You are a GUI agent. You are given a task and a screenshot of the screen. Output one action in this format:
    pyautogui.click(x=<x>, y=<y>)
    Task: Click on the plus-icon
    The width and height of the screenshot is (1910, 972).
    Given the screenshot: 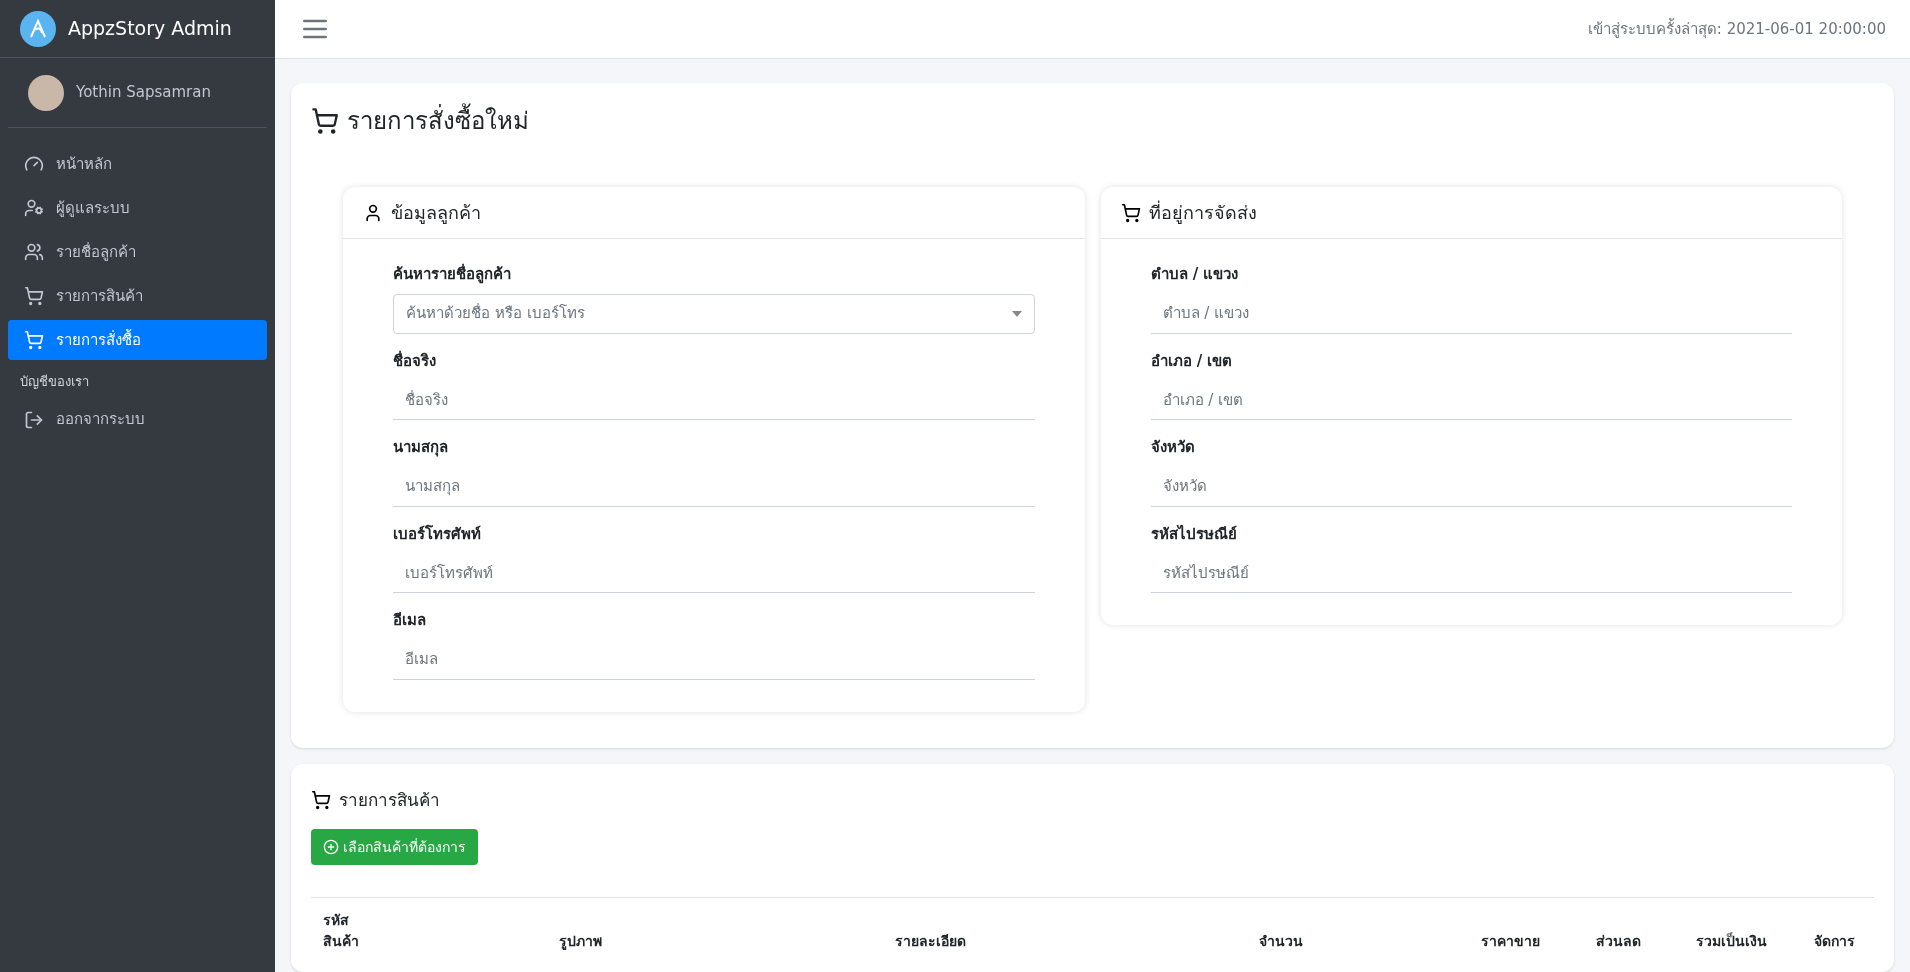 What is the action you would take?
    pyautogui.click(x=331, y=847)
    